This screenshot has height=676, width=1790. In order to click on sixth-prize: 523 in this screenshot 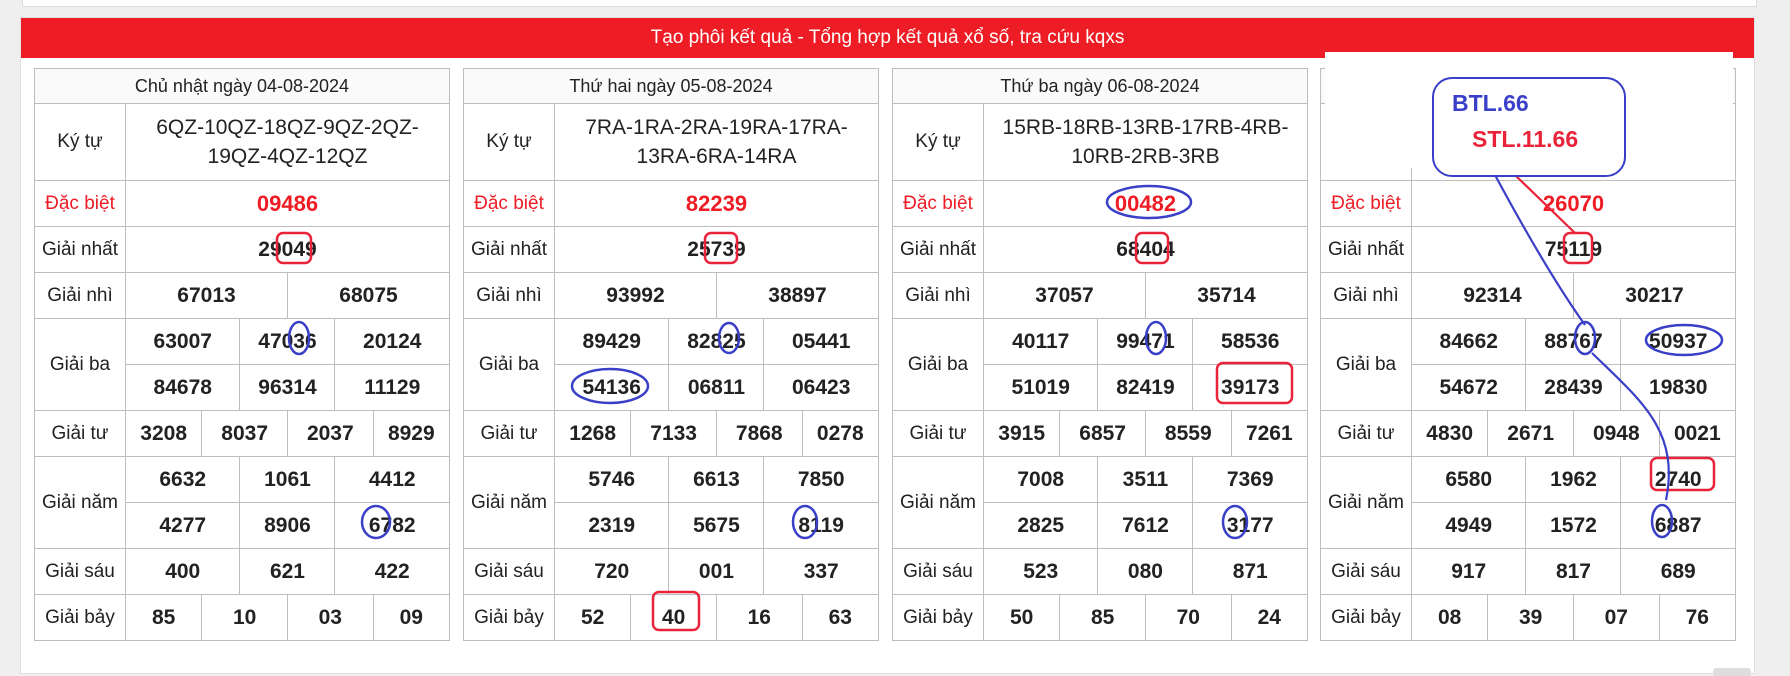, I will do `click(1040, 571)`.